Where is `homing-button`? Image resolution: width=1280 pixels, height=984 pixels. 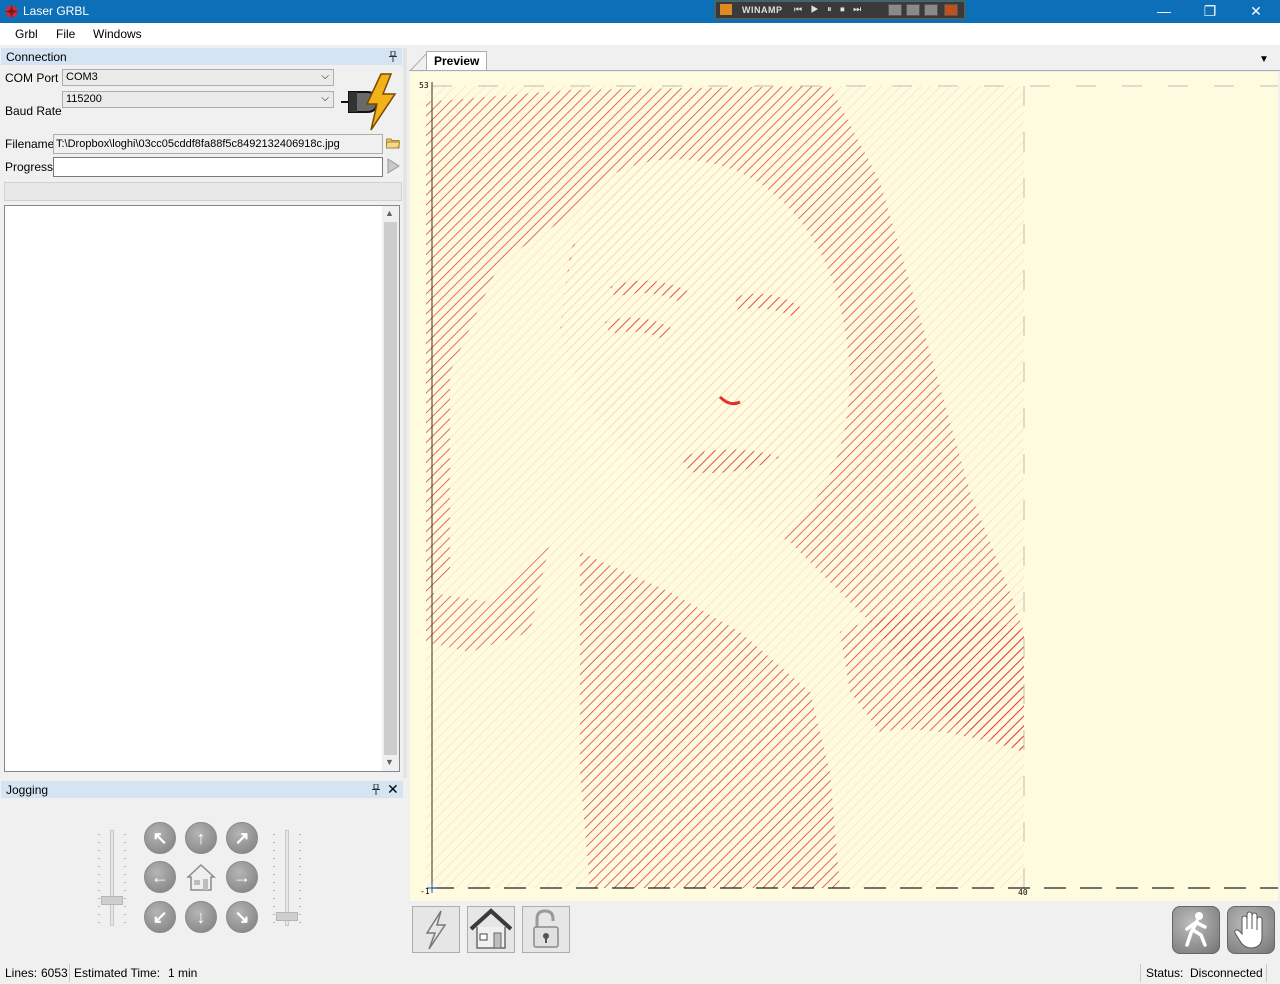
homing-button is located at coordinates (491, 929).